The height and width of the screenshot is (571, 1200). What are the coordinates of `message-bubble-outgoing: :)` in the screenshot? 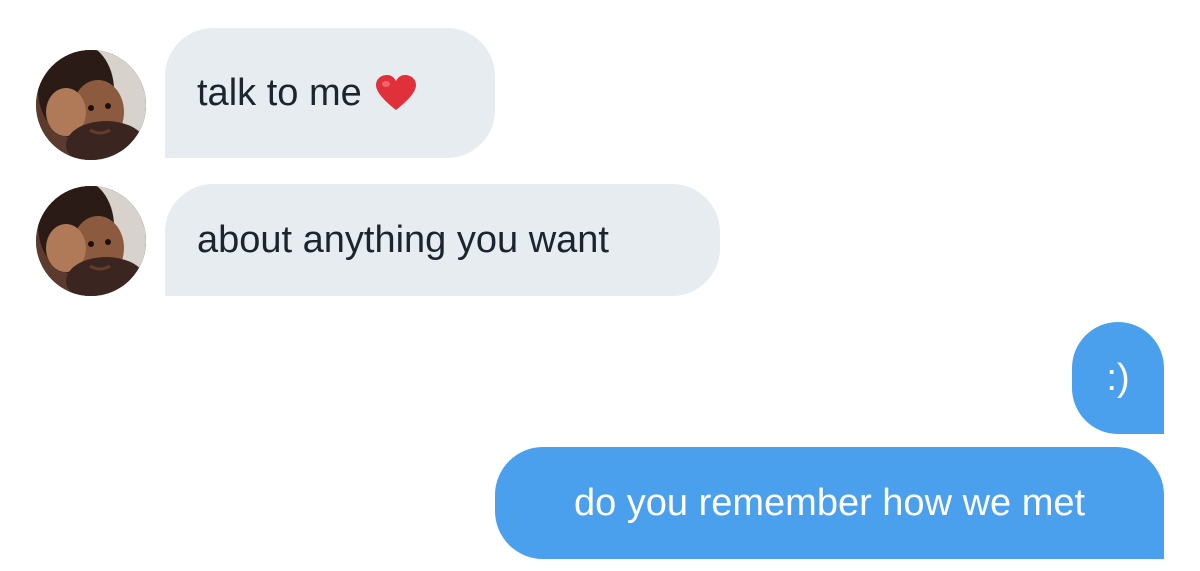 It's located at (1118, 378).